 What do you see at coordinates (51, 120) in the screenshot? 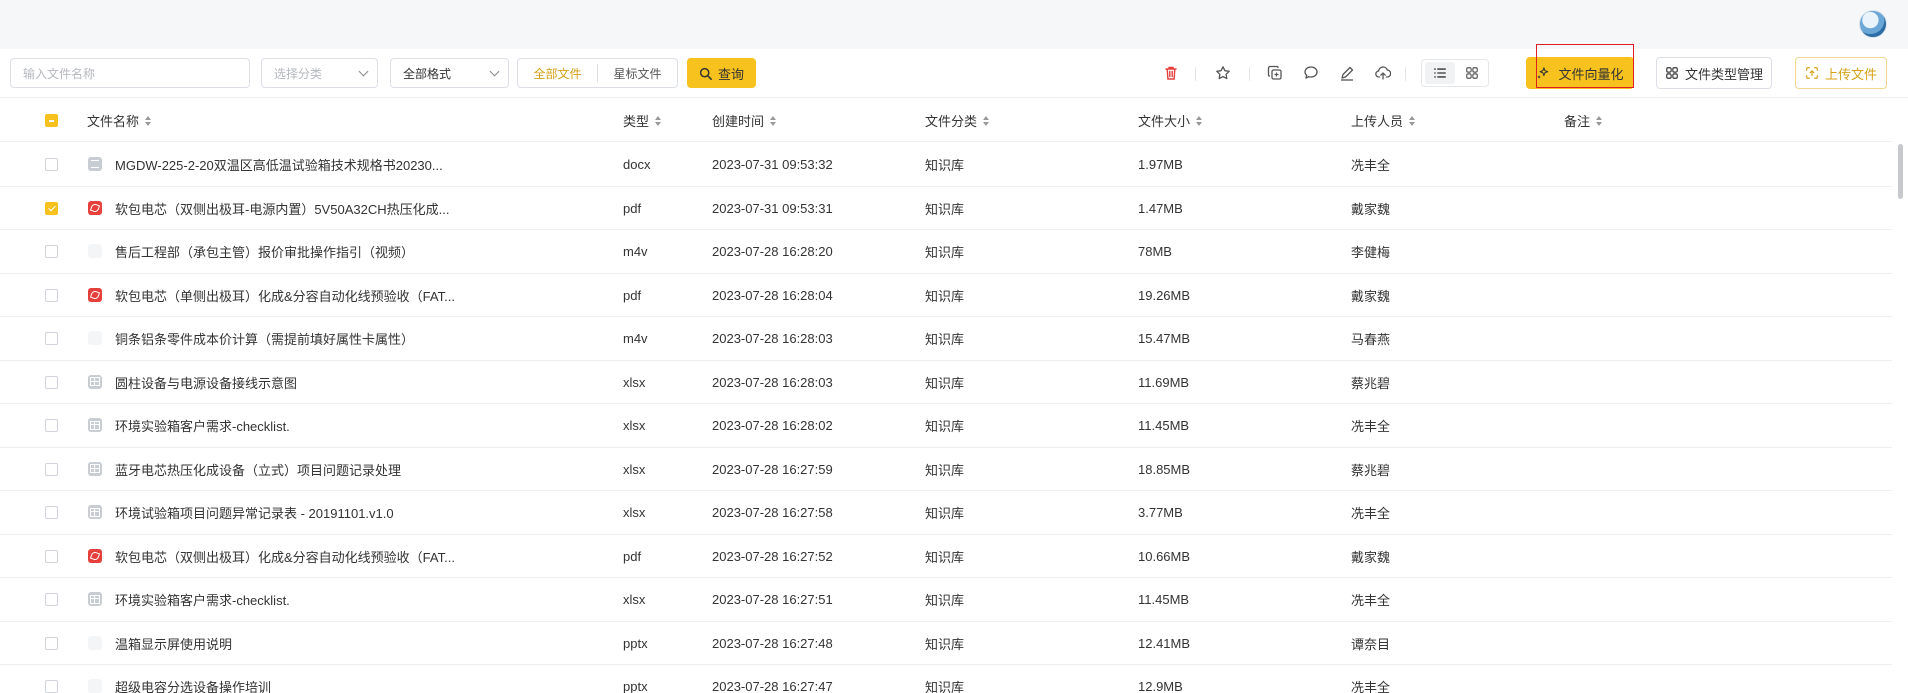
I see `select-all-checkbox` at bounding box center [51, 120].